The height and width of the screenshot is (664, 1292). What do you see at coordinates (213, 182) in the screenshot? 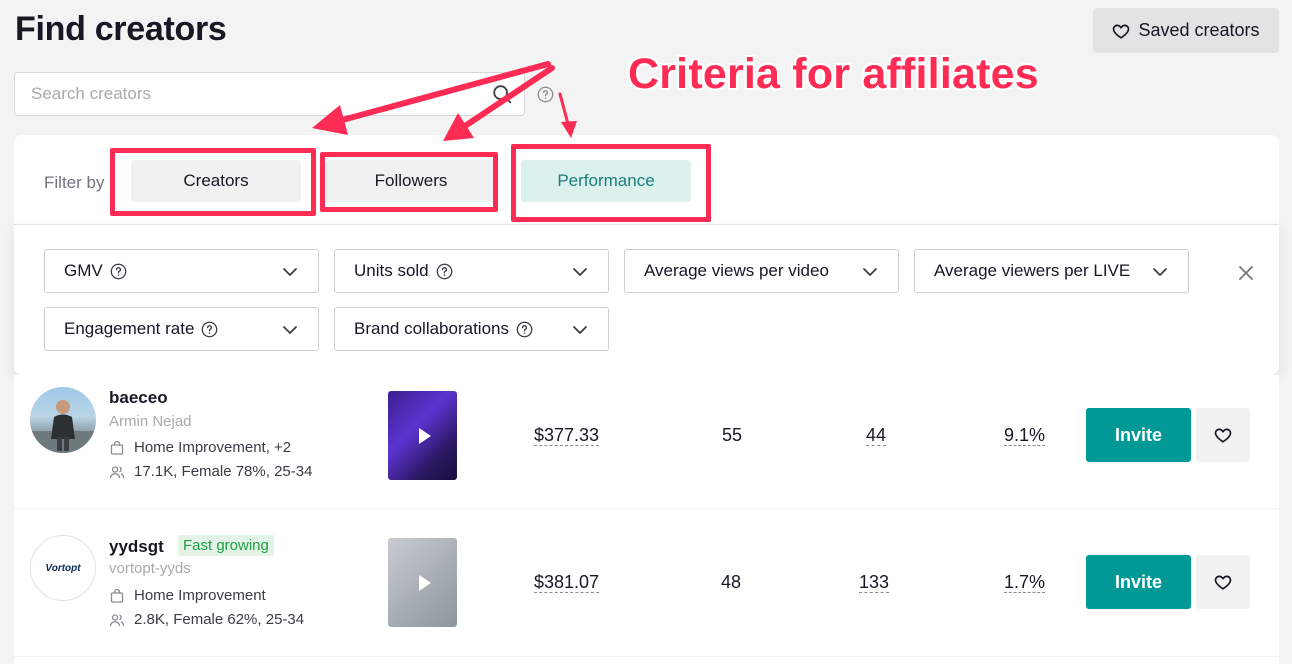
I see `annotation-box-creators` at bounding box center [213, 182].